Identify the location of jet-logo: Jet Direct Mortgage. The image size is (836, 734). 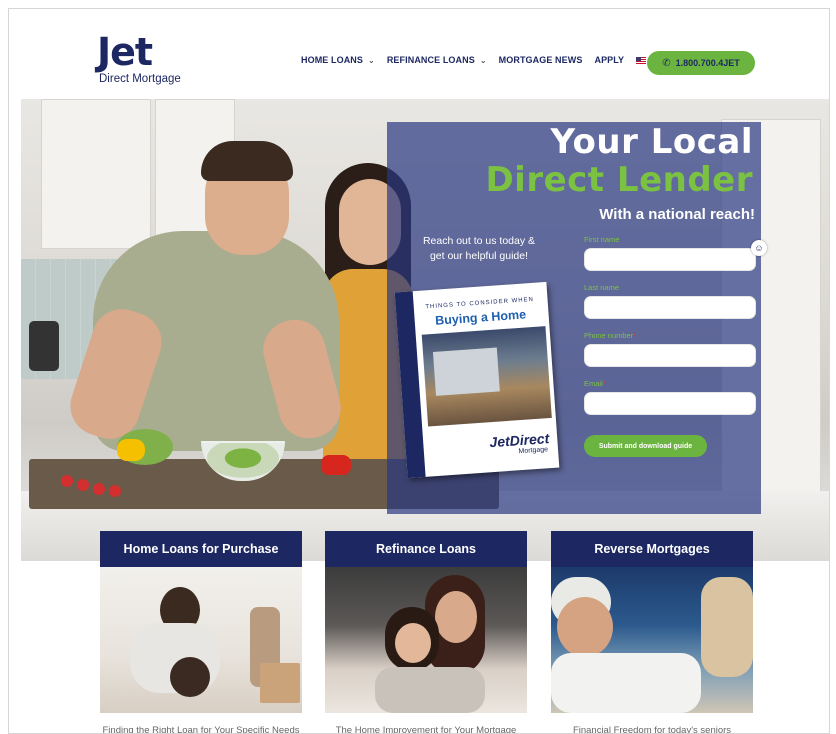
(152, 61).